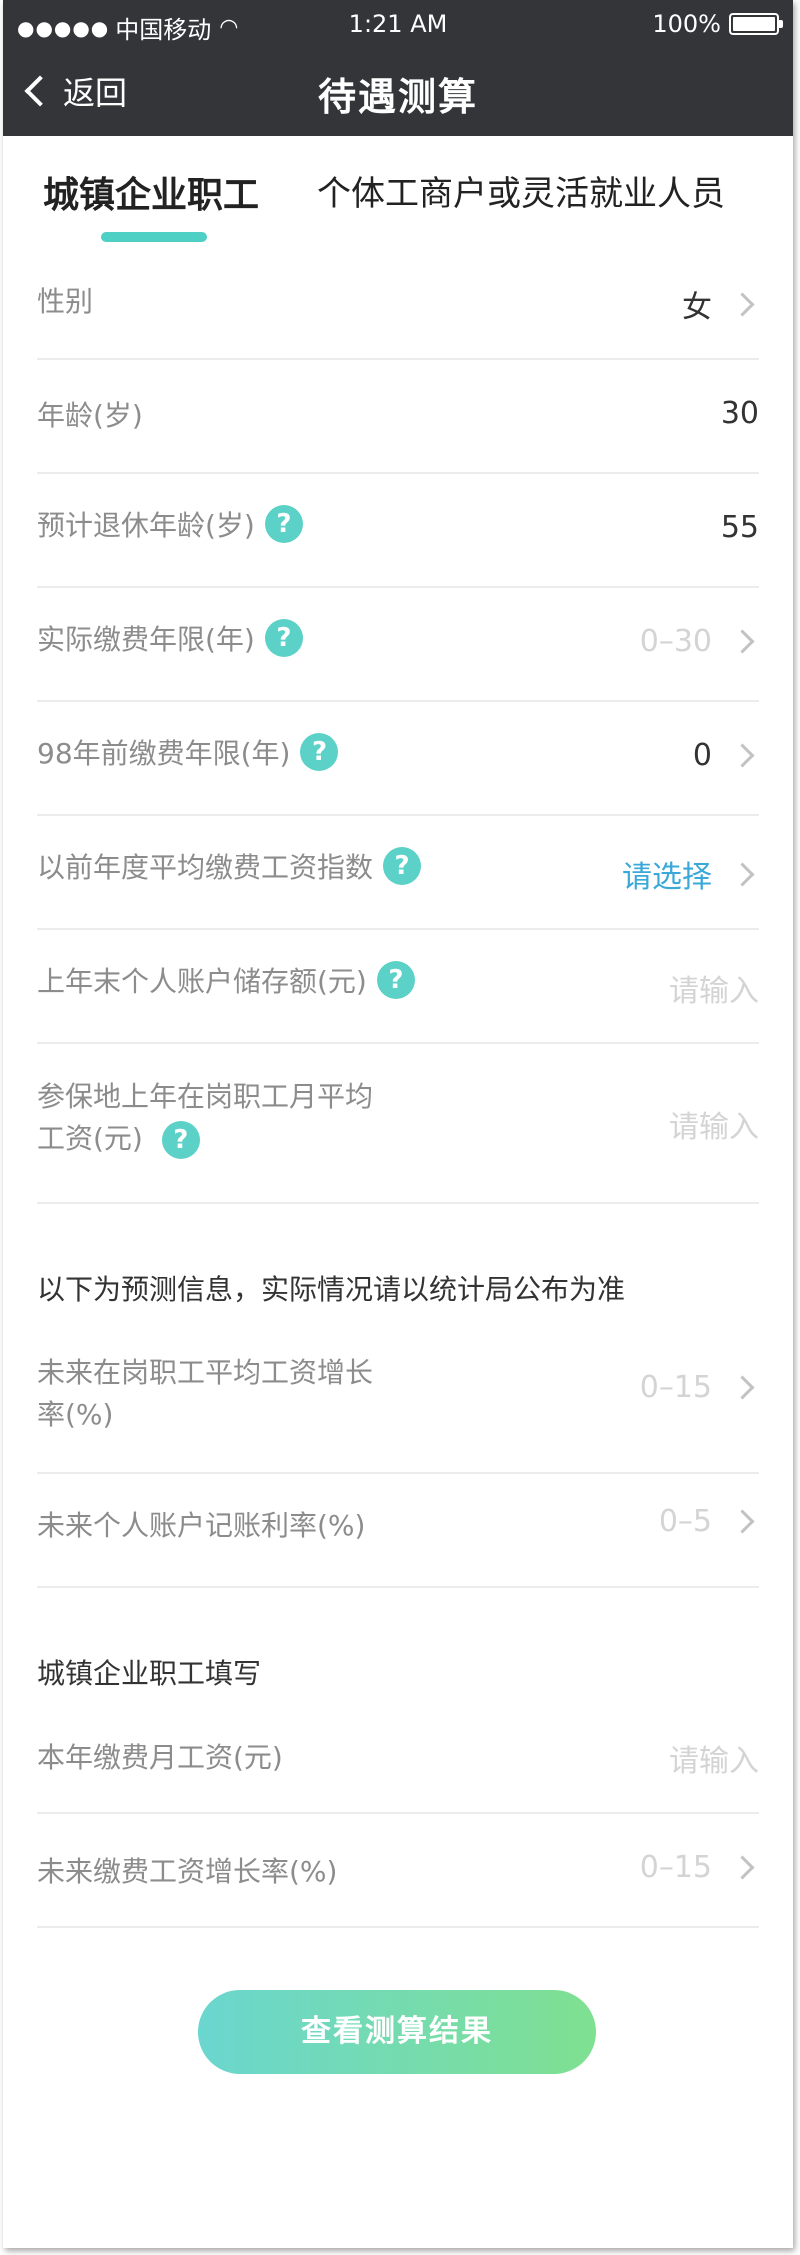  I want to click on page-title: 待遇测算, so click(397, 97).